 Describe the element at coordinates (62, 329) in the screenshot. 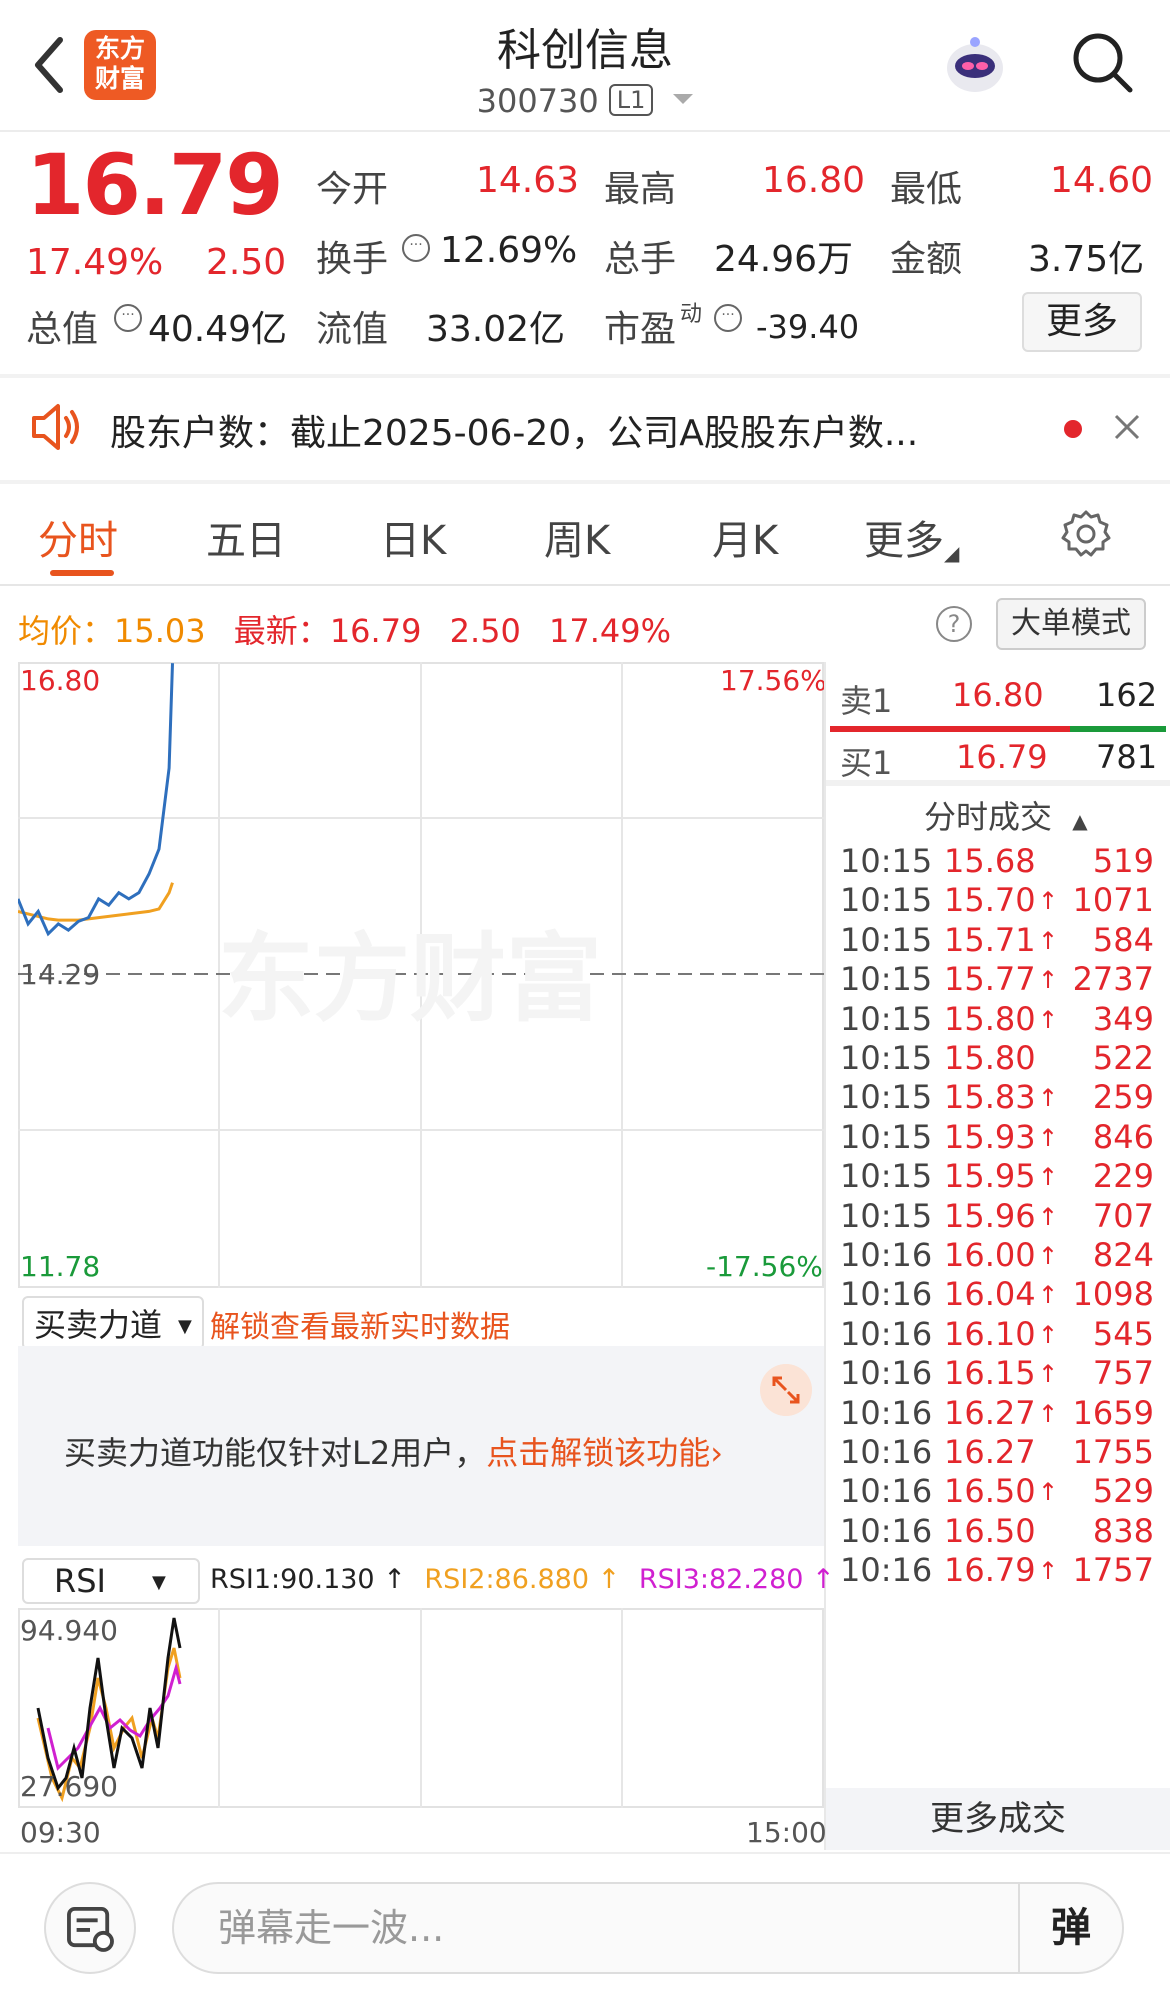

I see `mktcap-label: 总值` at that location.